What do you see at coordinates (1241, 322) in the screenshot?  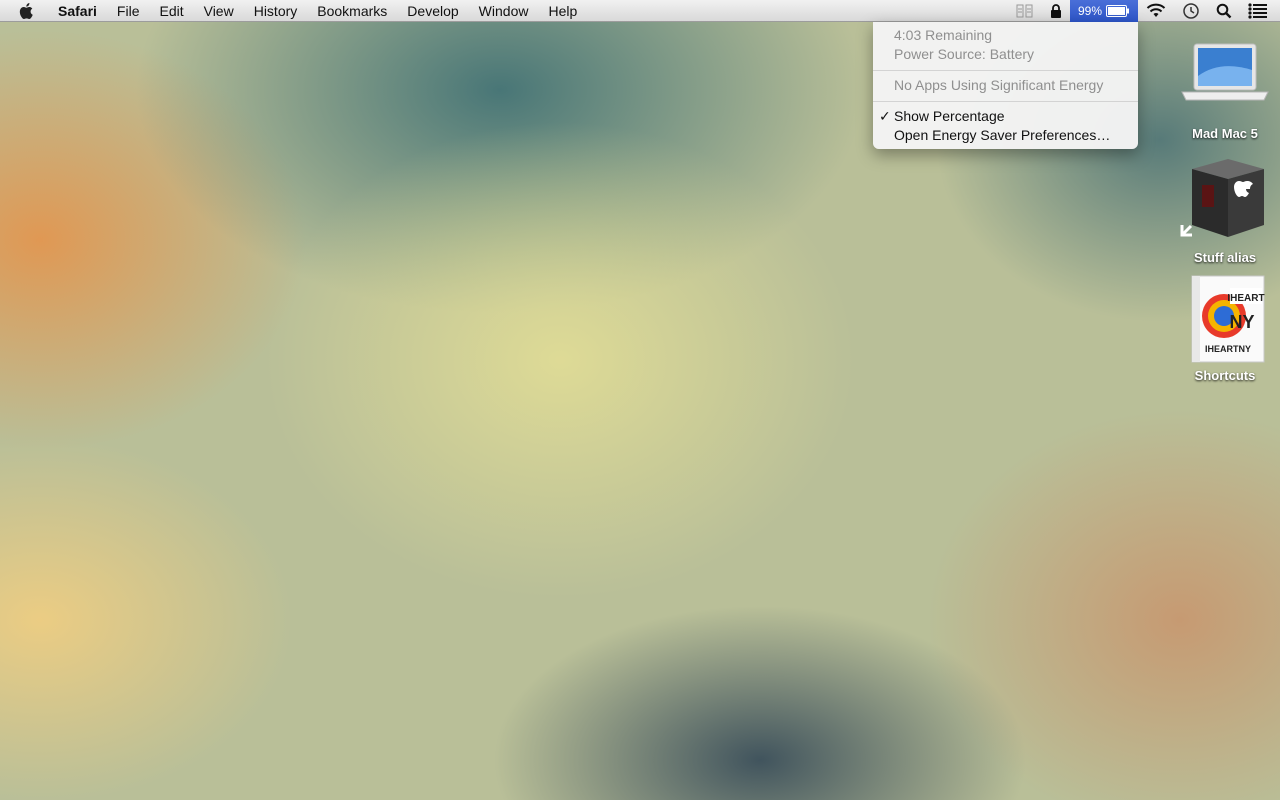 I see `box-art-text: NY` at bounding box center [1241, 322].